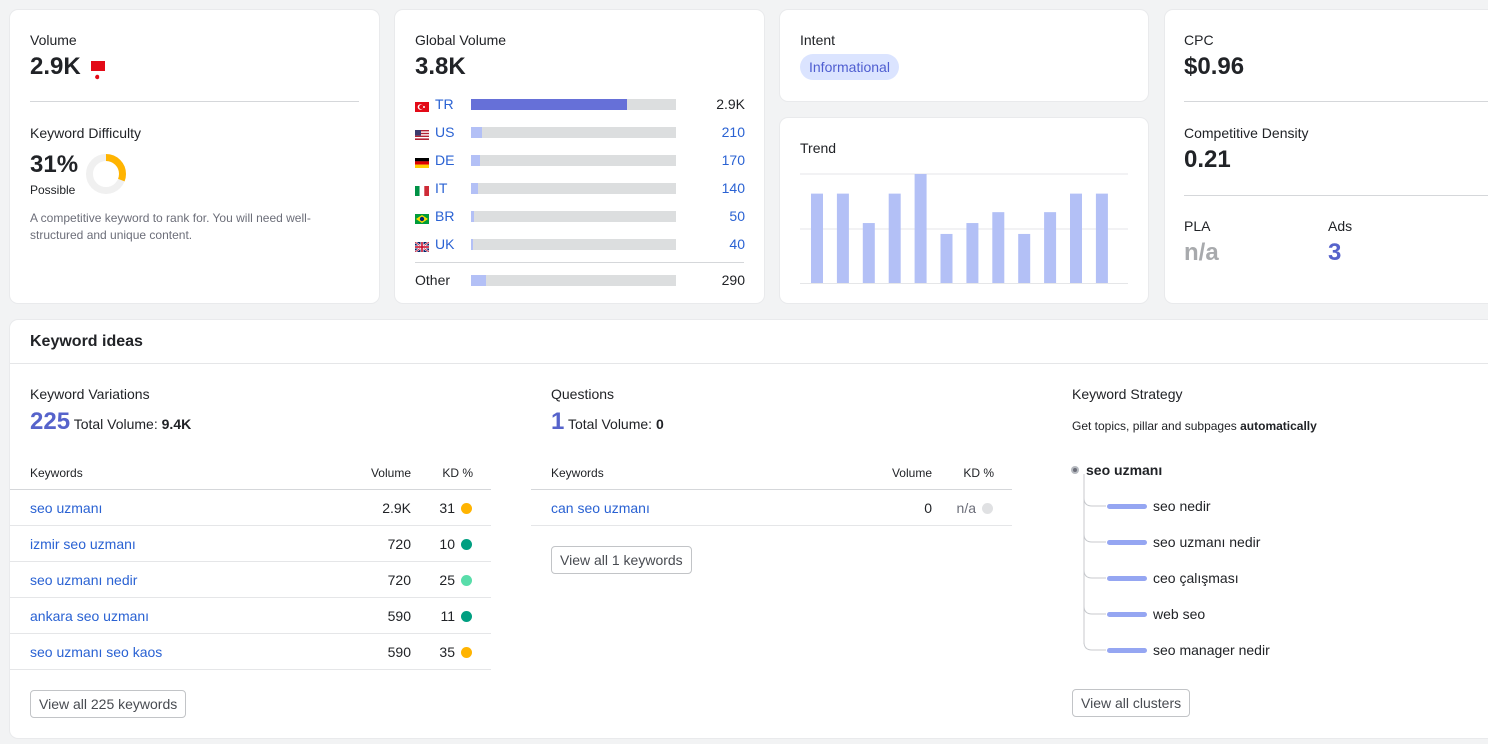  Describe the element at coordinates (579, 244) in the screenshot. I see `country-row-uk: UK 40` at that location.